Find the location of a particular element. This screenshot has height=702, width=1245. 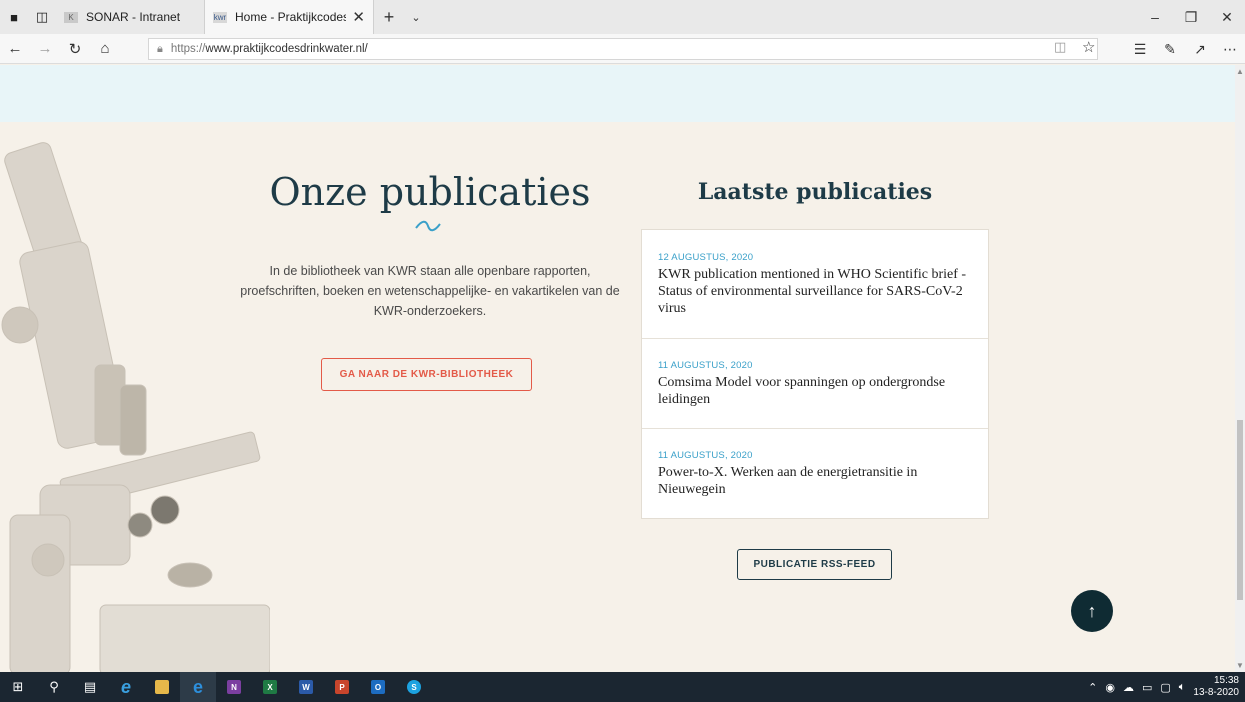

tab-label: Home - Praktijkcodes D is located at coordinates (291, 17).